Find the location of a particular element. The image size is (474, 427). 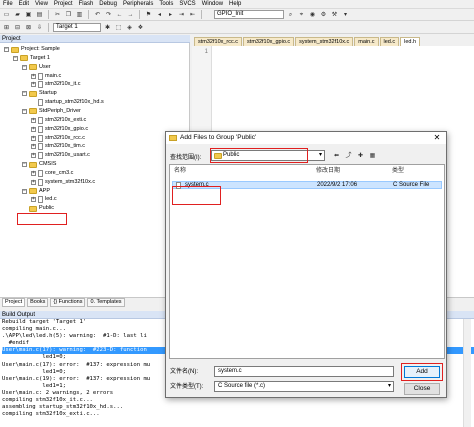

manage-components-icon: ⬚ is located at coordinates (118, 27).